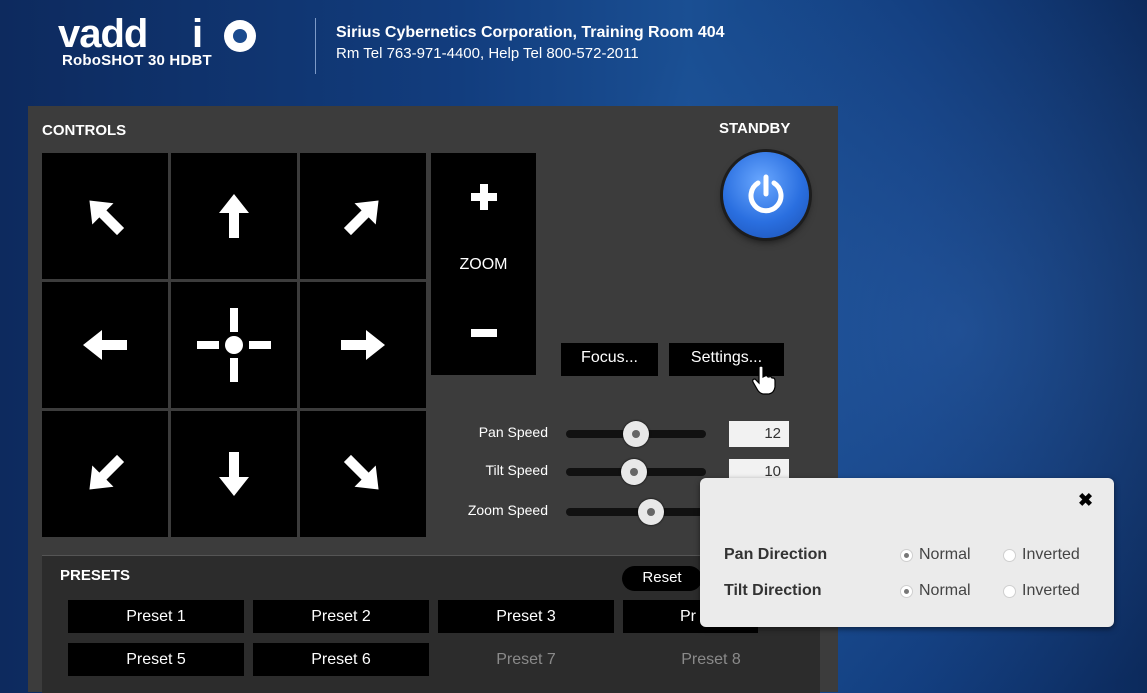  I want to click on header-divider, so click(315, 46).